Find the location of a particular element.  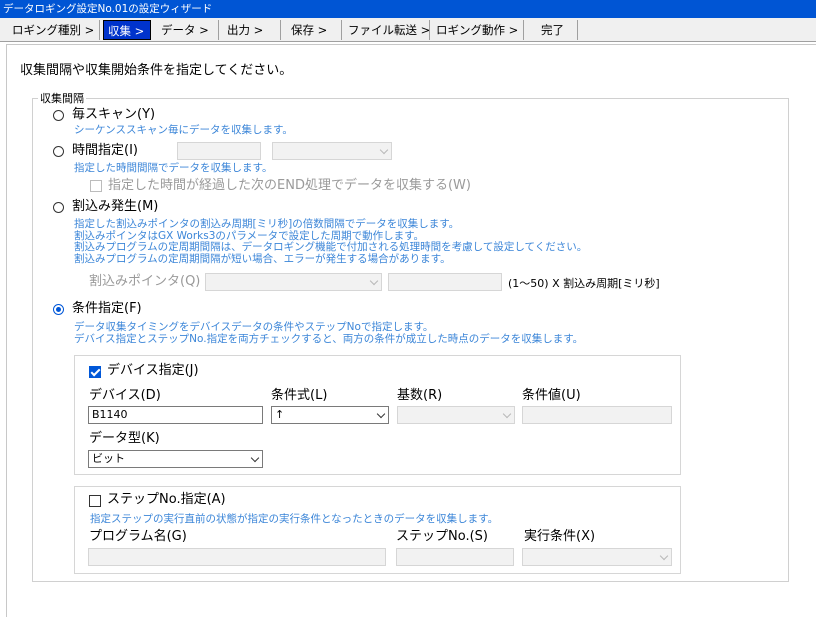

time-value-input is located at coordinates (219, 151).